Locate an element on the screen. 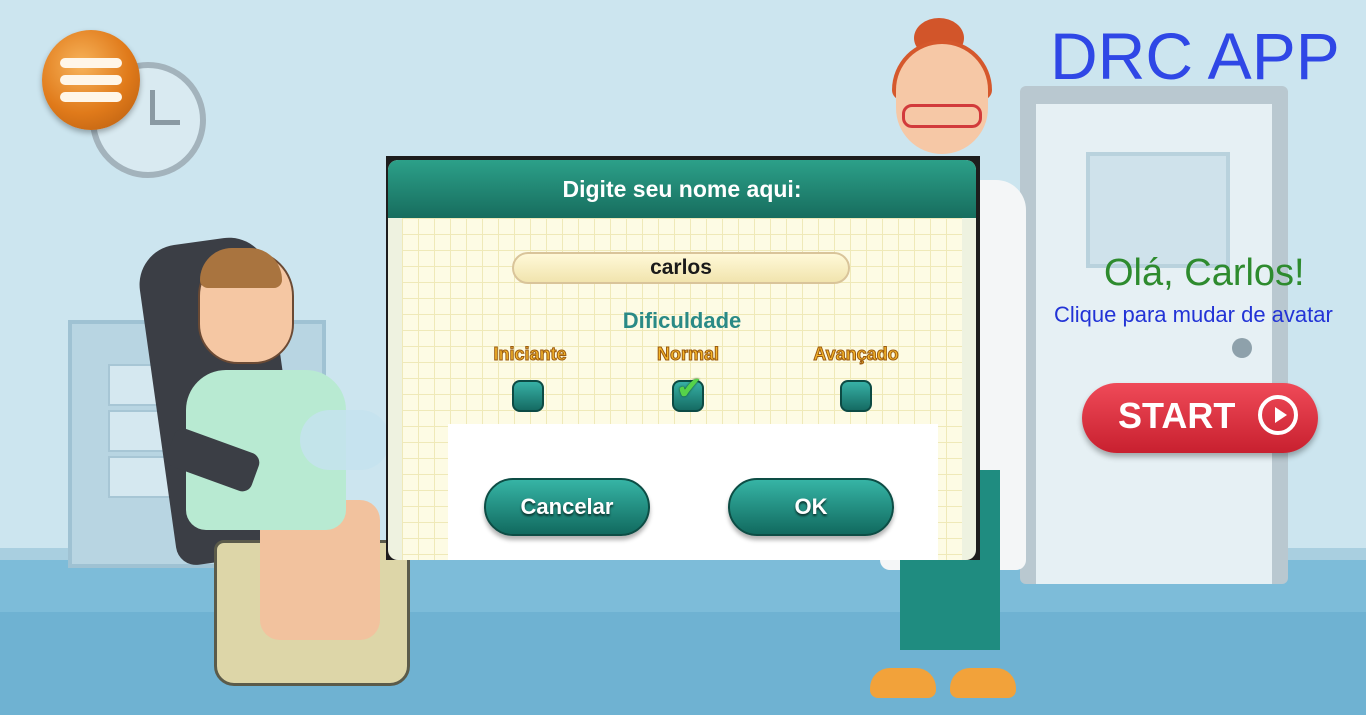 The width and height of the screenshot is (1366, 715). checkmark-icon: ✔ is located at coordinates (689, 388).